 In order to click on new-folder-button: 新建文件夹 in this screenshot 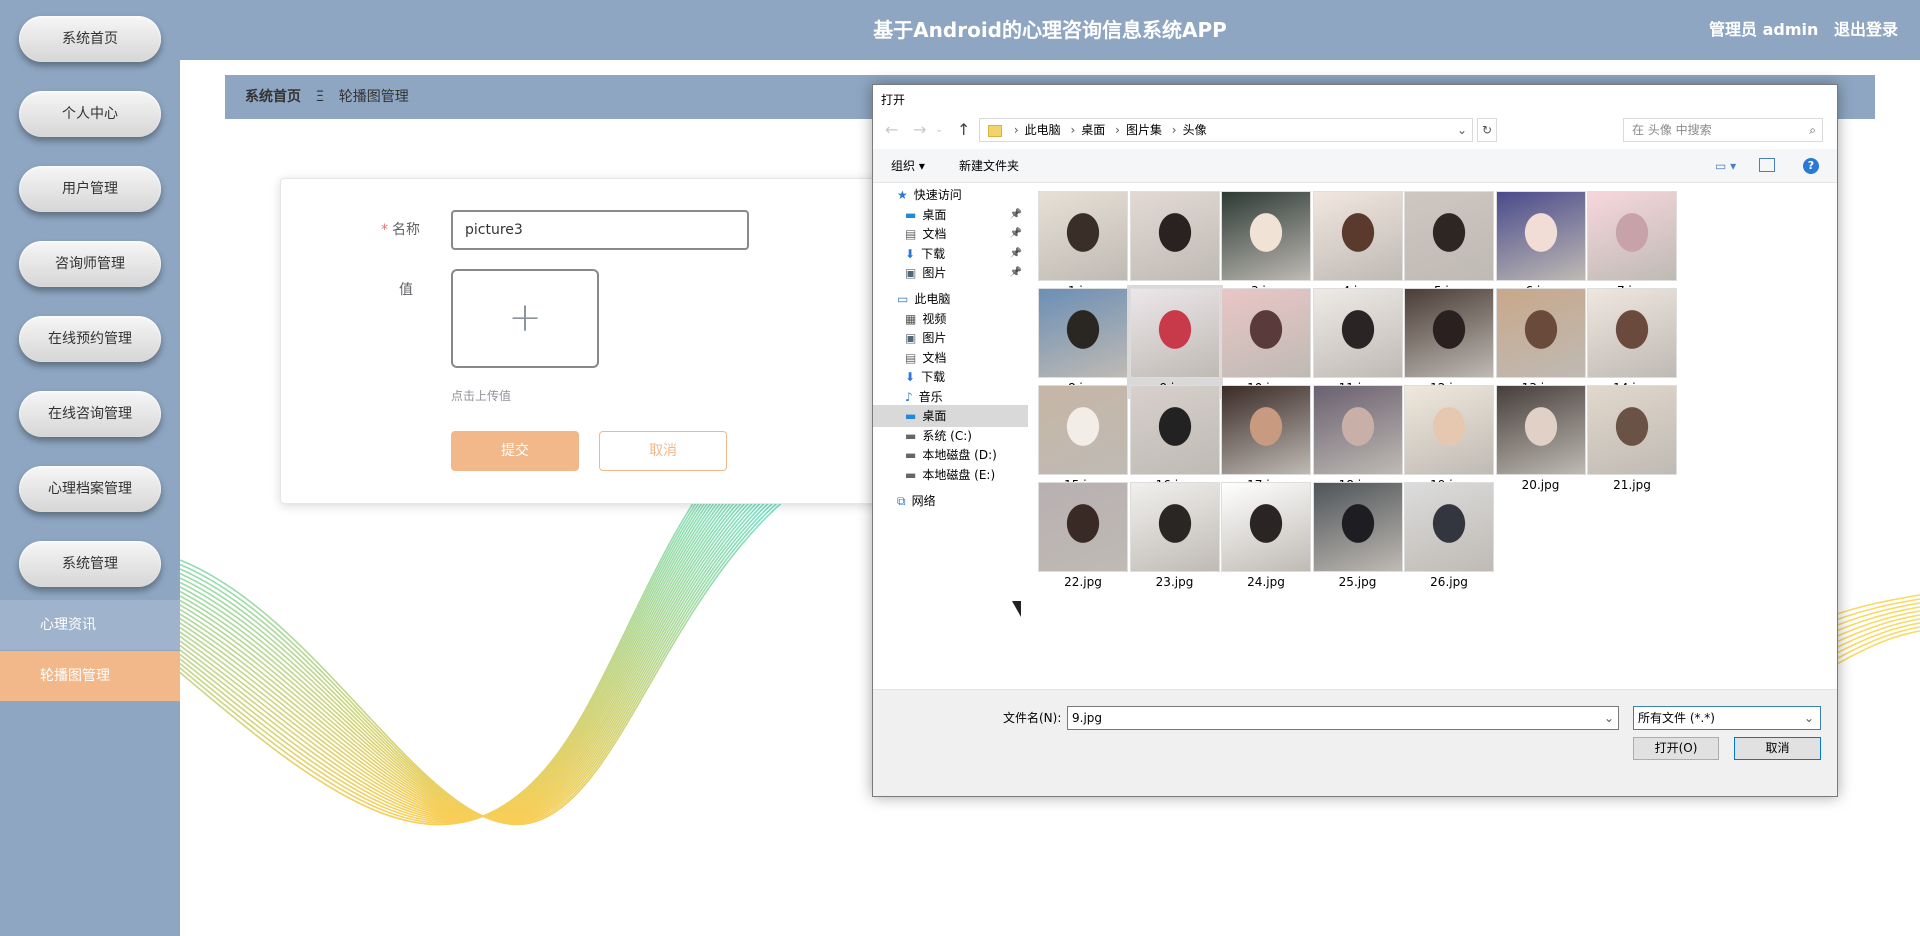, I will do `click(989, 166)`.